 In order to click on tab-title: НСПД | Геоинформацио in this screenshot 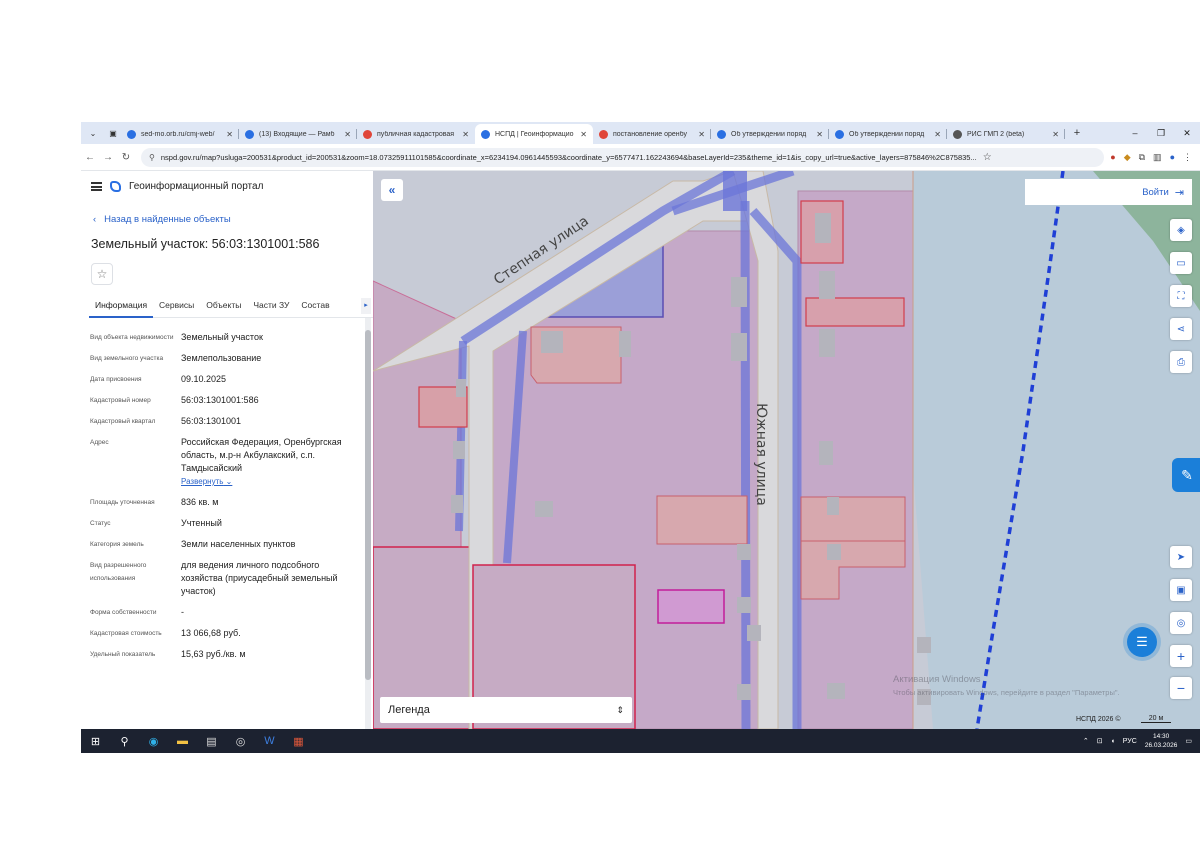, I will do `click(534, 134)`.